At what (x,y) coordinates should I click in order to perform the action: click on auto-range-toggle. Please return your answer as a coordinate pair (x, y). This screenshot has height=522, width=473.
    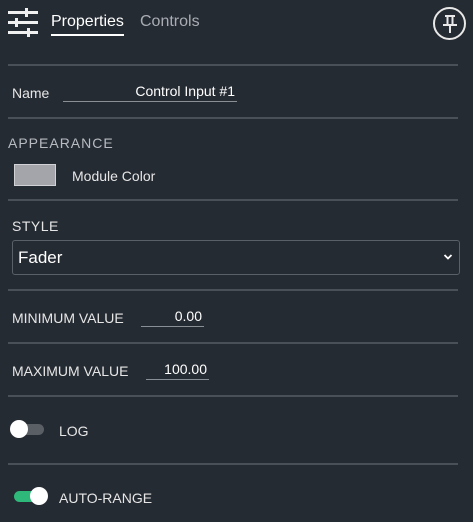
    Looking at the image, I should click on (30, 496).